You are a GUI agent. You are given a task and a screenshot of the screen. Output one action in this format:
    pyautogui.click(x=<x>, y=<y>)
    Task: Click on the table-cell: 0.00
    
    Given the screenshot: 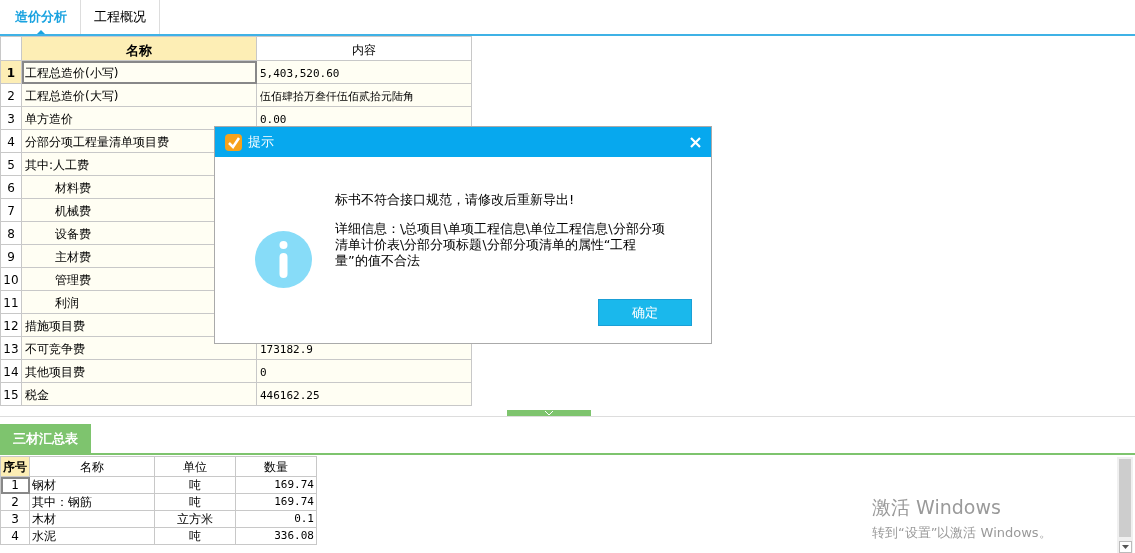 What is the action you would take?
    pyautogui.click(x=273, y=119)
    